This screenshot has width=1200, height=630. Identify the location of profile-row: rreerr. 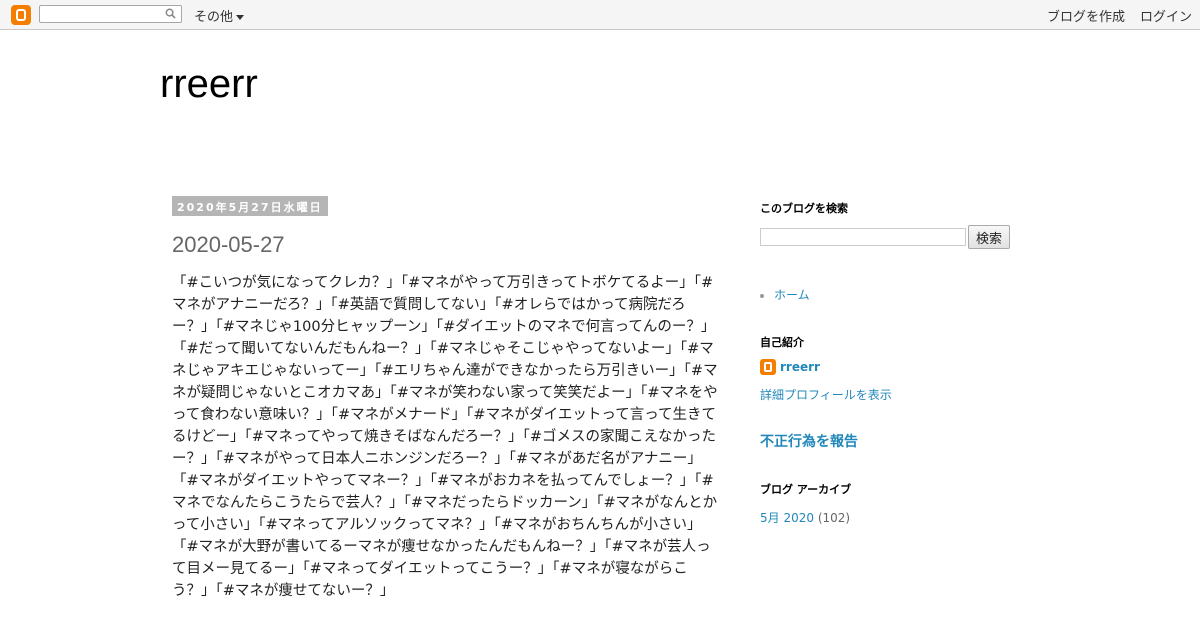
(790, 367).